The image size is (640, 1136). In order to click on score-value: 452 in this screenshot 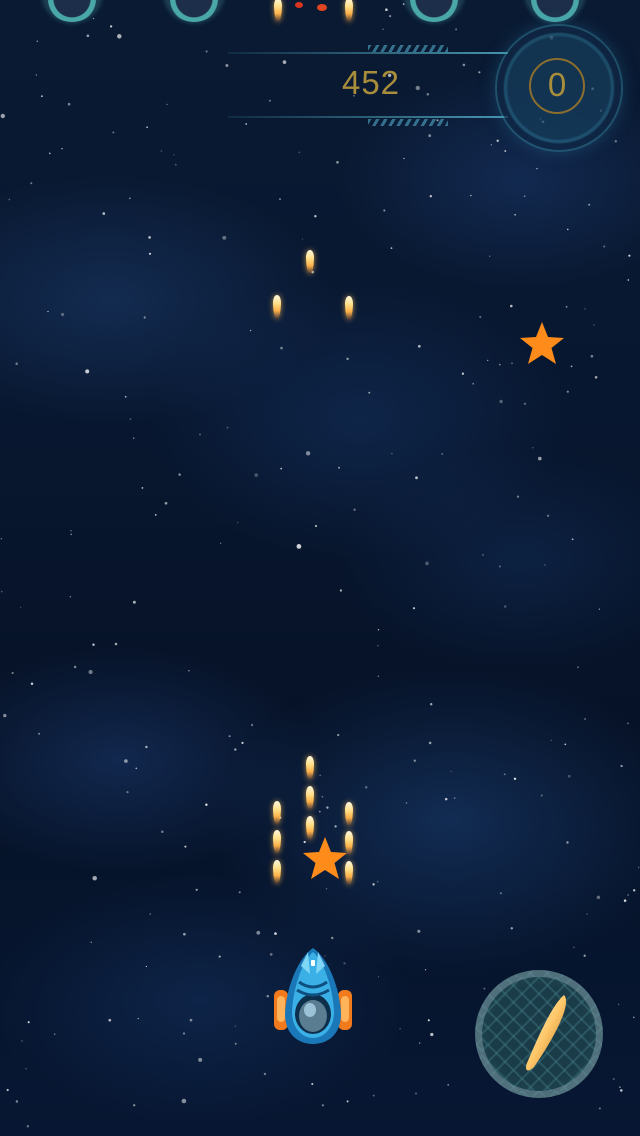, I will do `click(371, 82)`.